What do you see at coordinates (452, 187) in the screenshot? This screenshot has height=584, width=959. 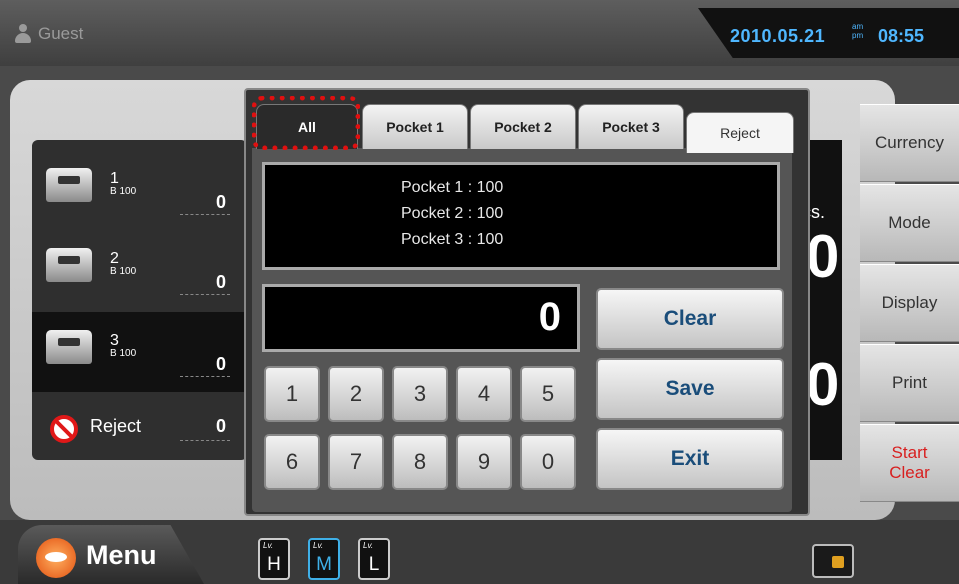 I see `info-line: Pocket 1 : 100` at bounding box center [452, 187].